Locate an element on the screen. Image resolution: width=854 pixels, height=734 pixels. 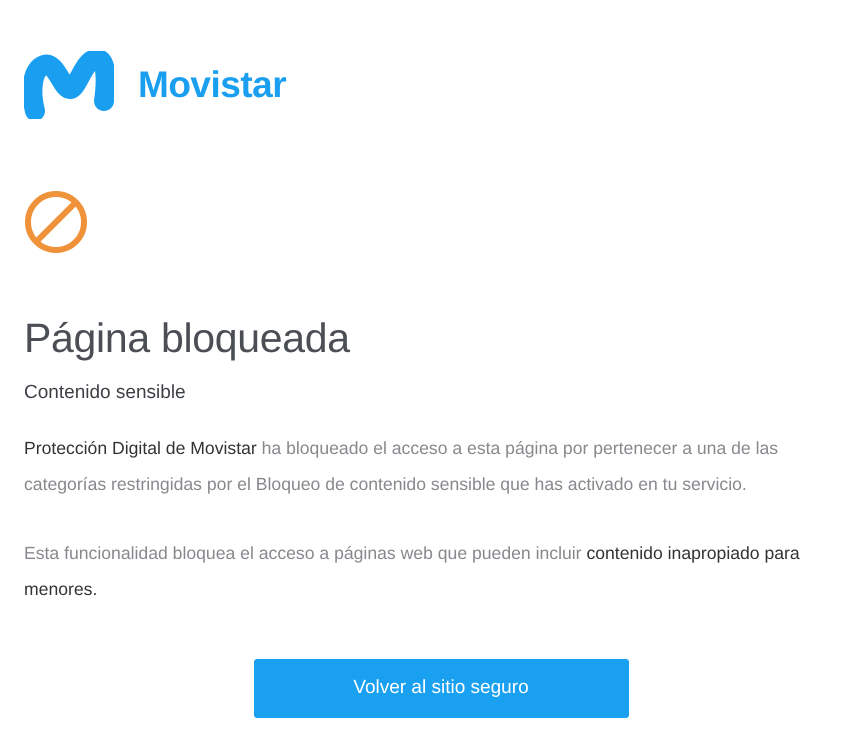
description-text: Protección Digital de Movistar ha bloqueado el acceso a esta página por pertenecer a una de las categorías restringidas por el Bloqueo de contenido sensible que has activado en tu servicio. is located at coordinates (402, 466).